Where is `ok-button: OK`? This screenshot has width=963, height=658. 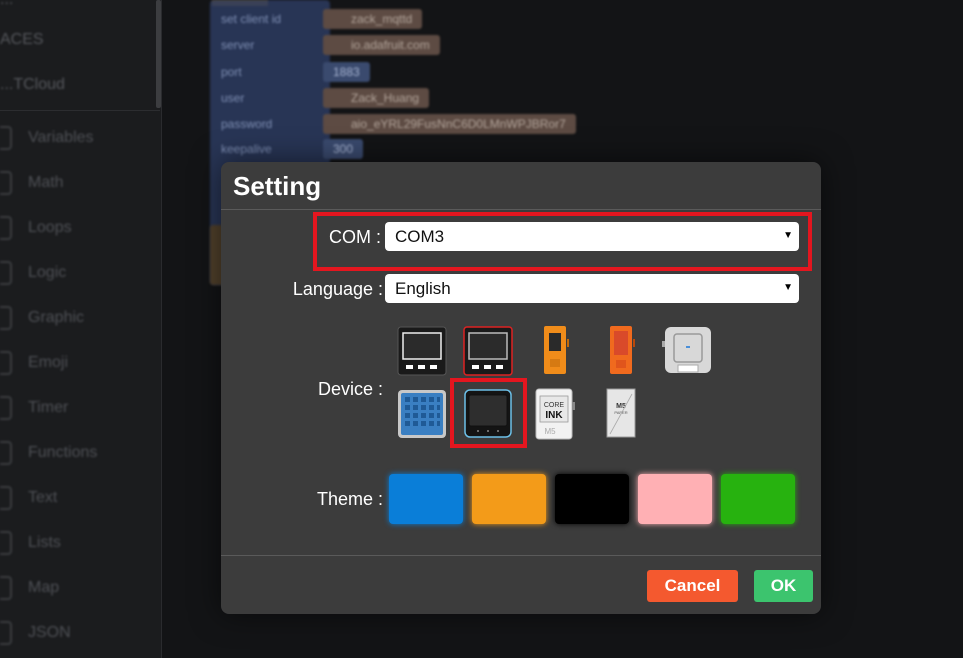
ok-button: OK is located at coordinates (783, 586).